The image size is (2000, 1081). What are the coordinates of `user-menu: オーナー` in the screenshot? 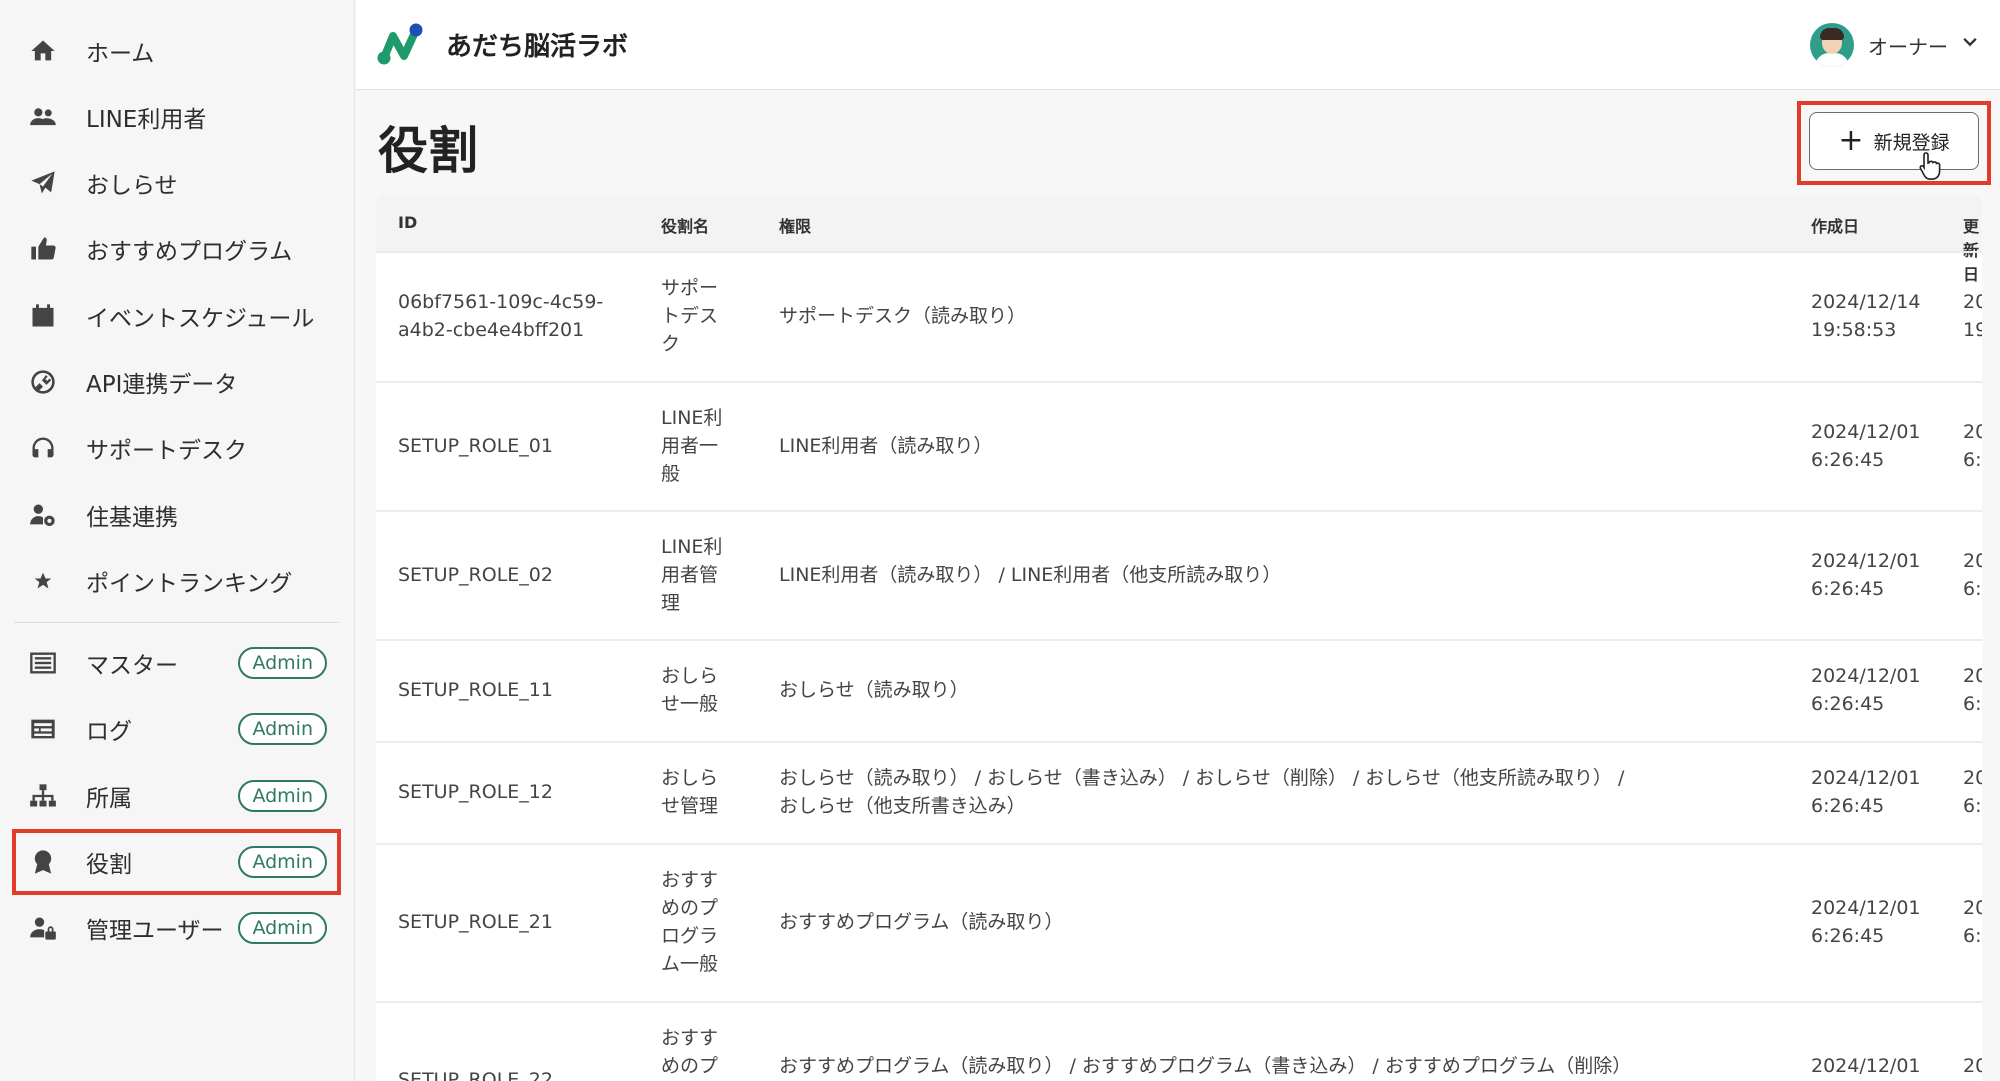 It's located at (1895, 45).